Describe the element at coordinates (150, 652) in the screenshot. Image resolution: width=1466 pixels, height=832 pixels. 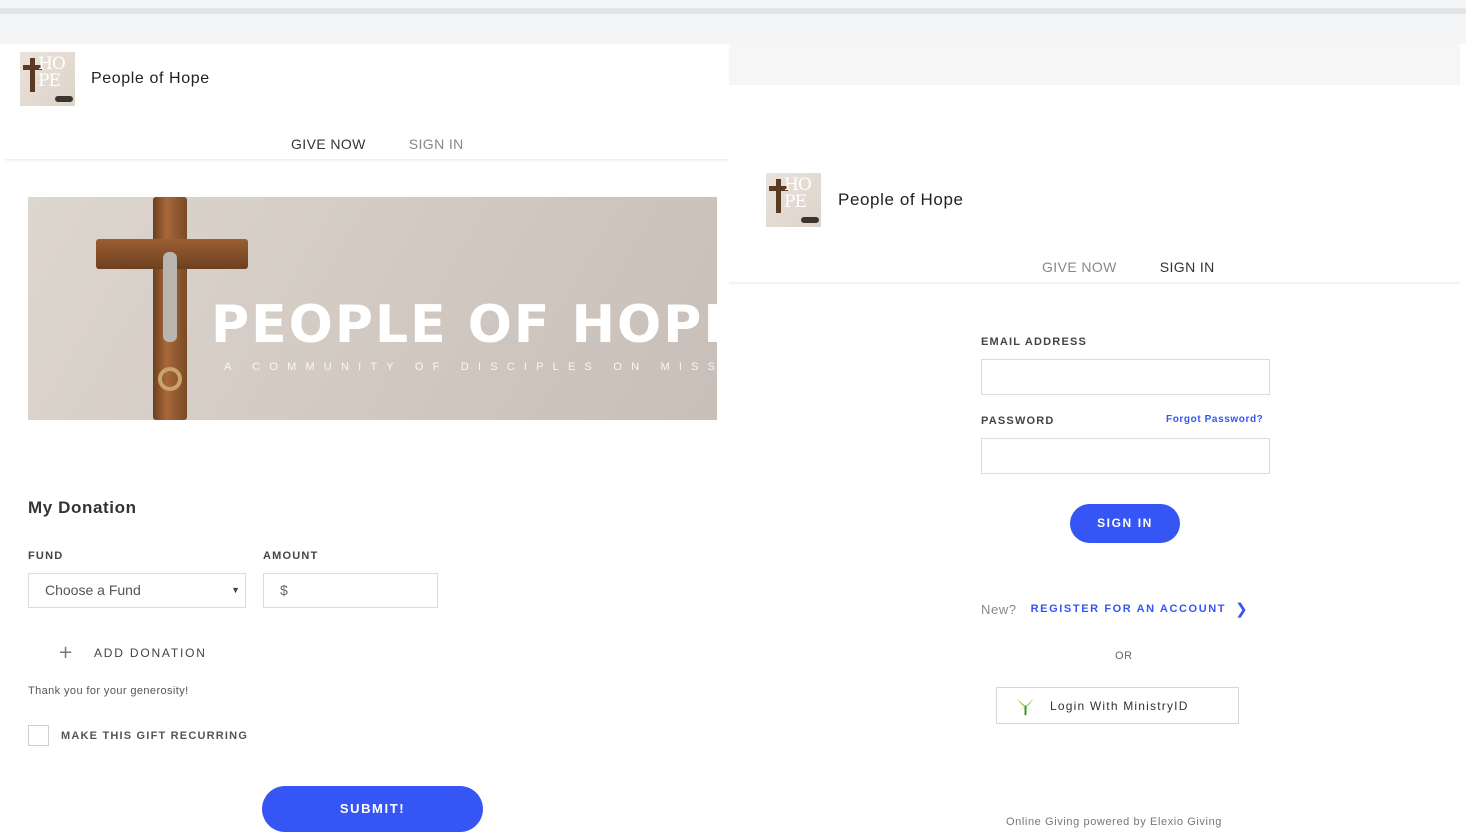
I see `add-donation-label: ADD DONATION` at that location.